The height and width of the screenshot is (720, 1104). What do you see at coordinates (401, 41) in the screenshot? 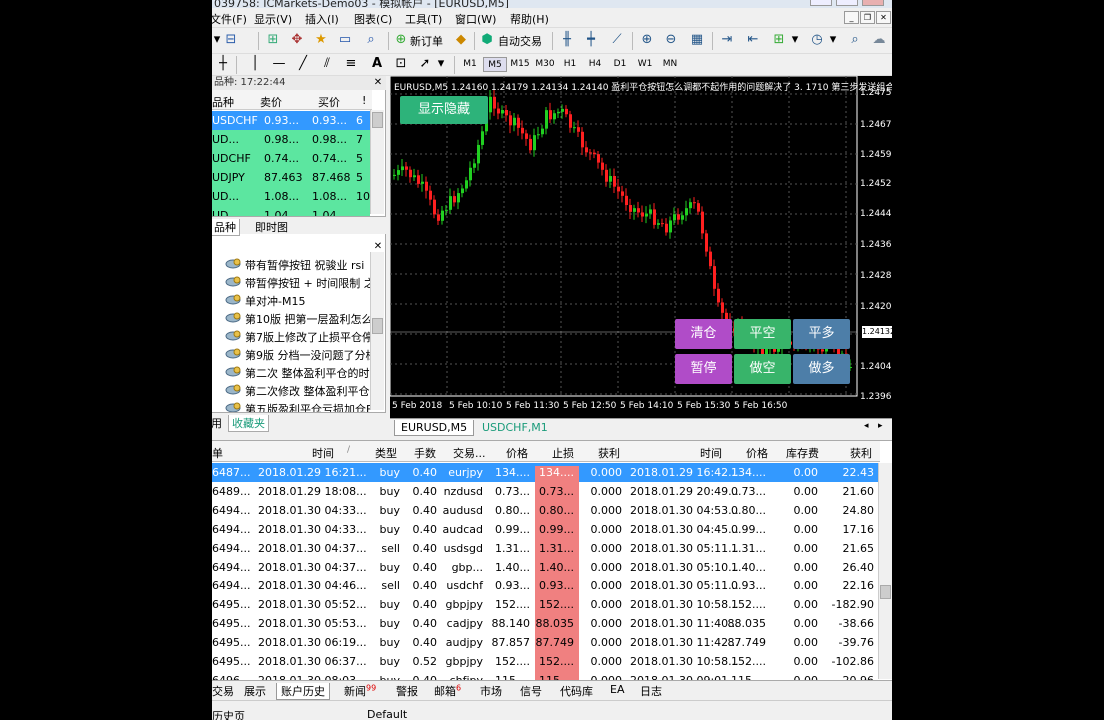
I see `new-order-icon: ⊕` at bounding box center [401, 41].